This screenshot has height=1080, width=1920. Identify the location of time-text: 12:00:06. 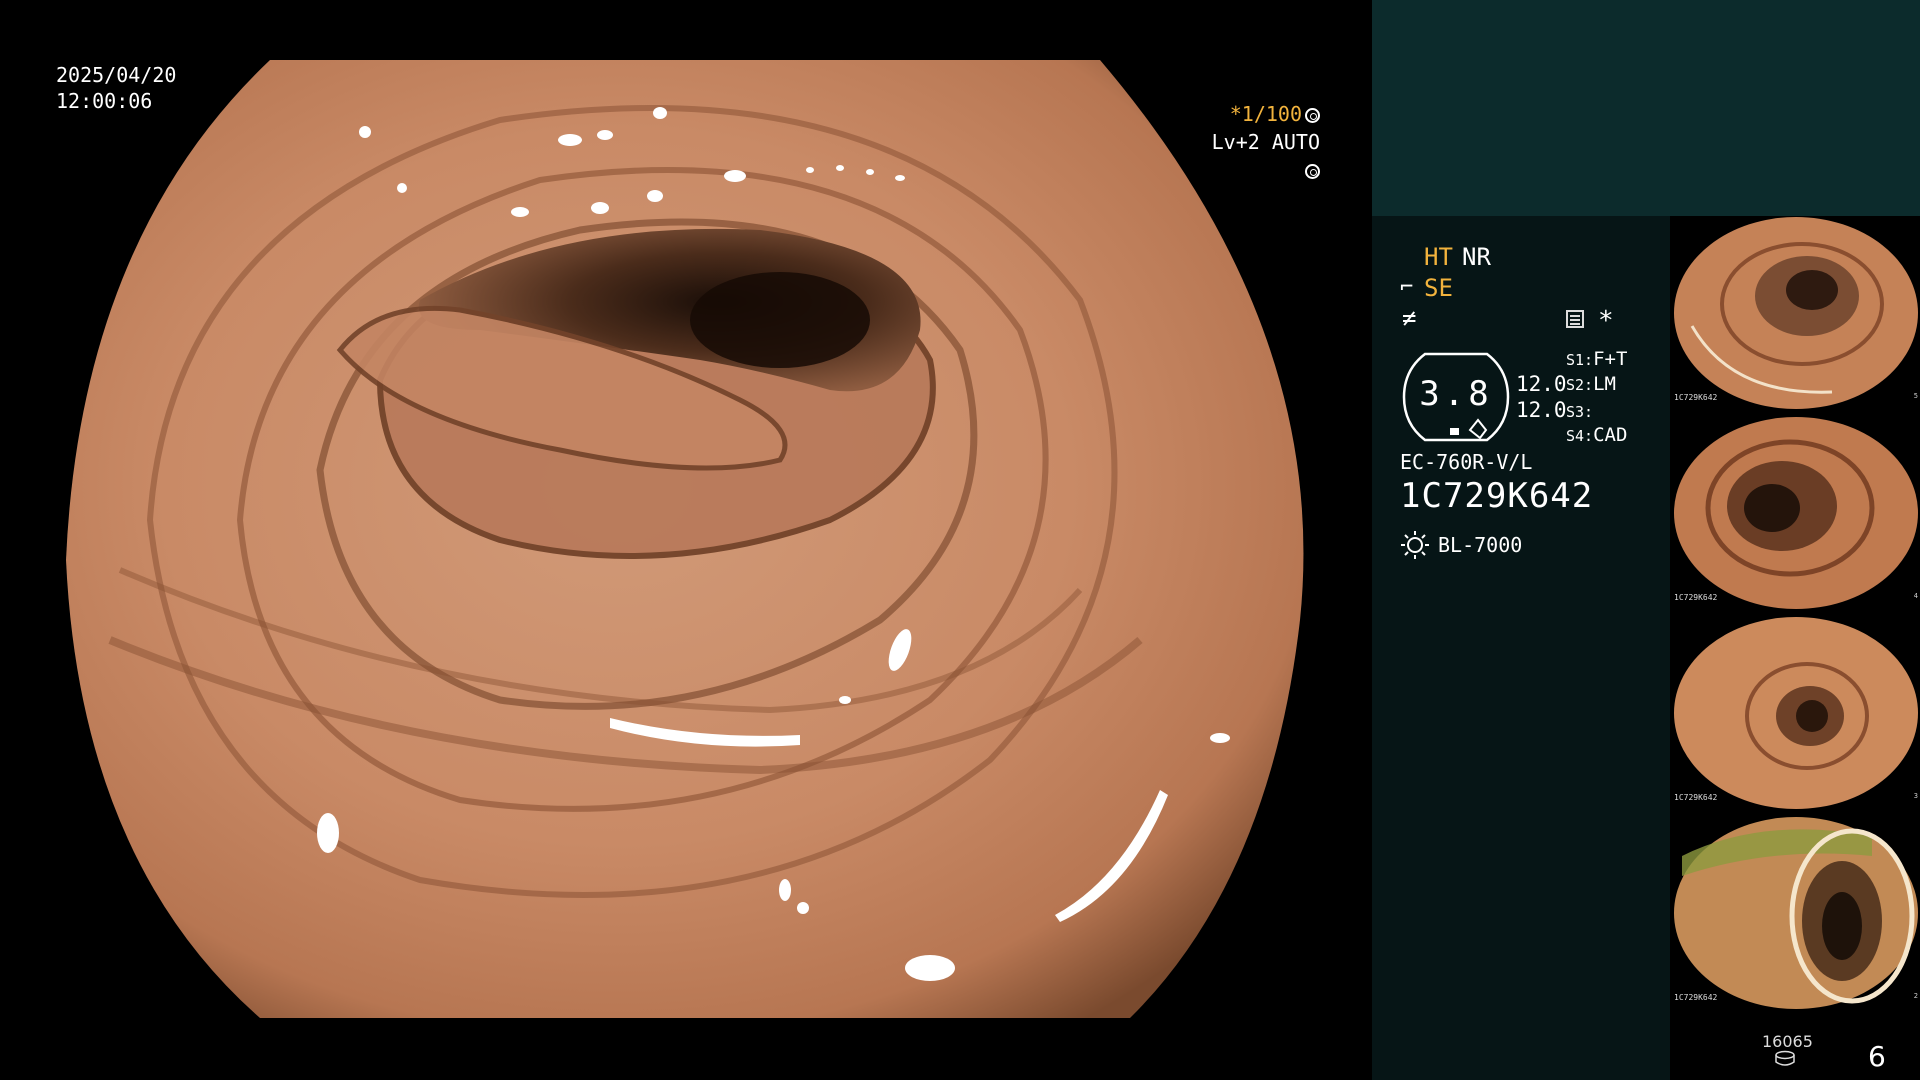
(104, 101).